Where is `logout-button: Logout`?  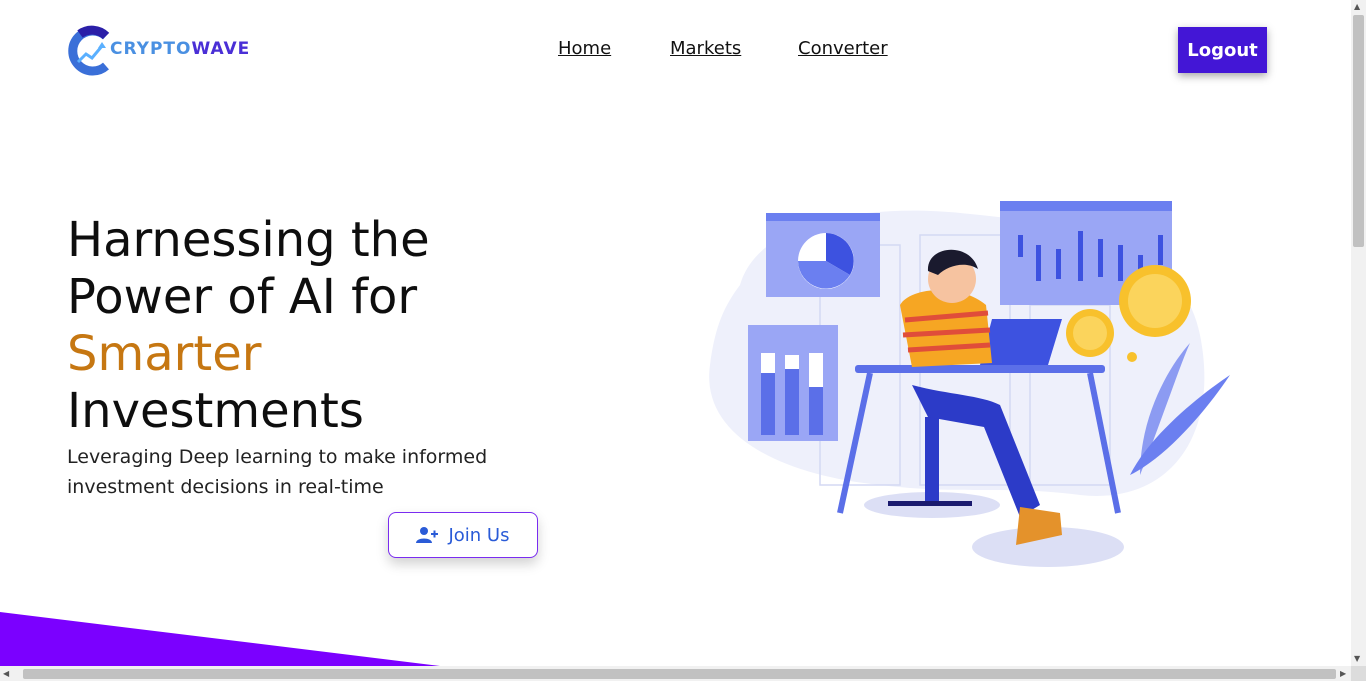
logout-button: Logout is located at coordinates (1222, 50).